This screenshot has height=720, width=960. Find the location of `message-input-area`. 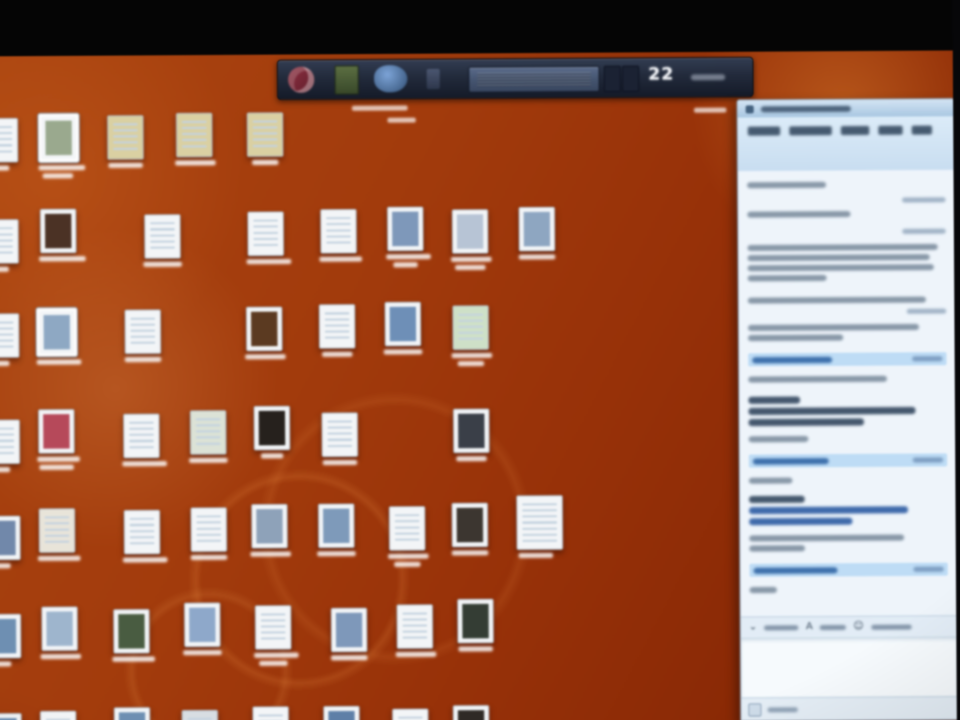

message-input-area is located at coordinates (849, 667).